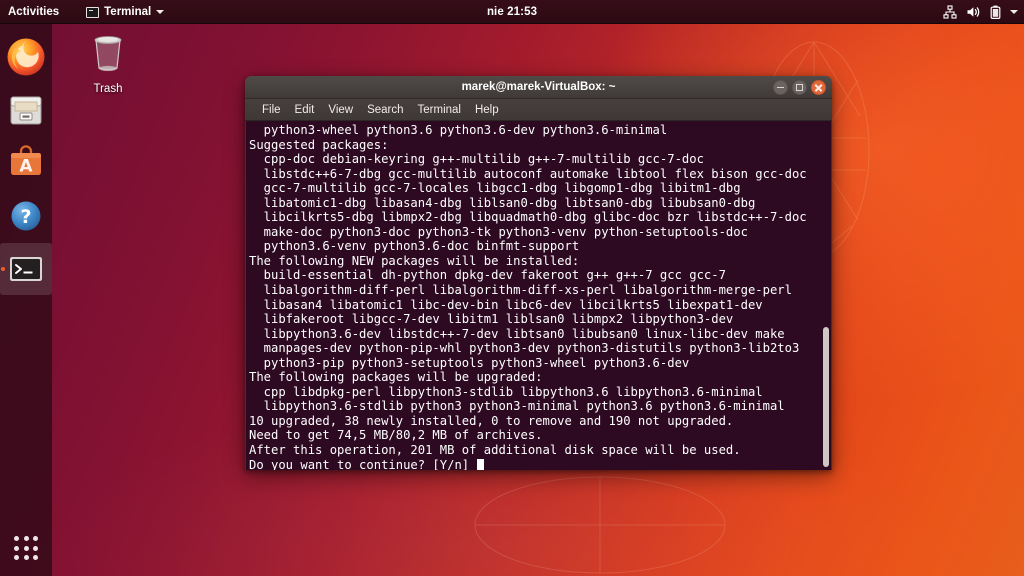  I want to click on top-panel: Activities Terminal nie 21:53, so click(512, 12).